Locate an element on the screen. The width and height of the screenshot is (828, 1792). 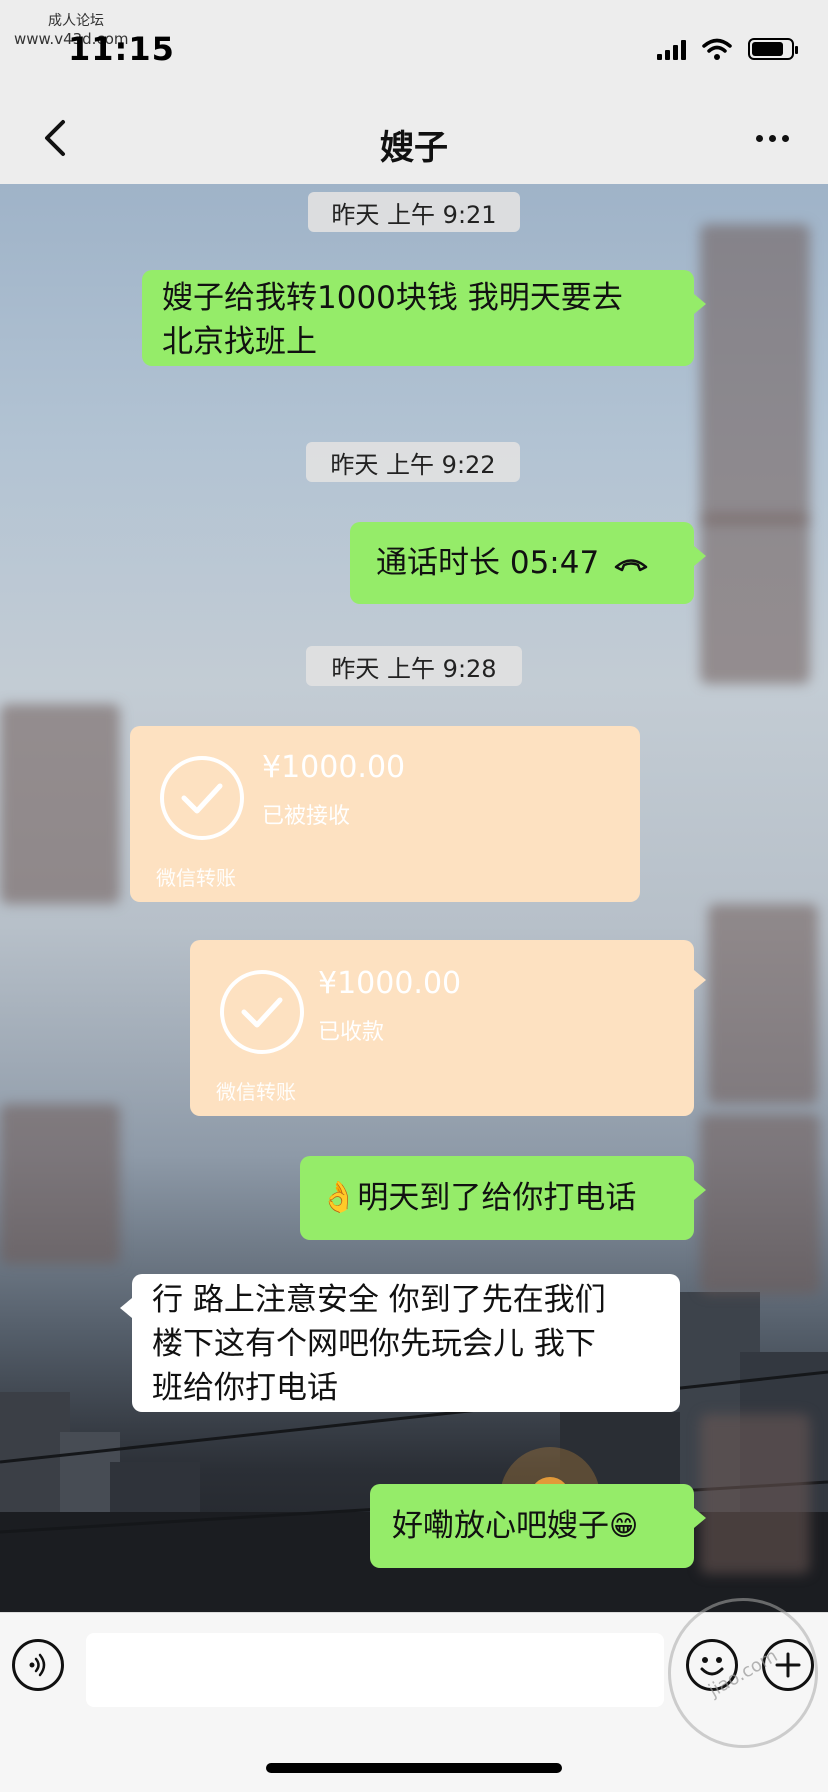
chat-title: 嫂子 is located at coordinates (414, 148).